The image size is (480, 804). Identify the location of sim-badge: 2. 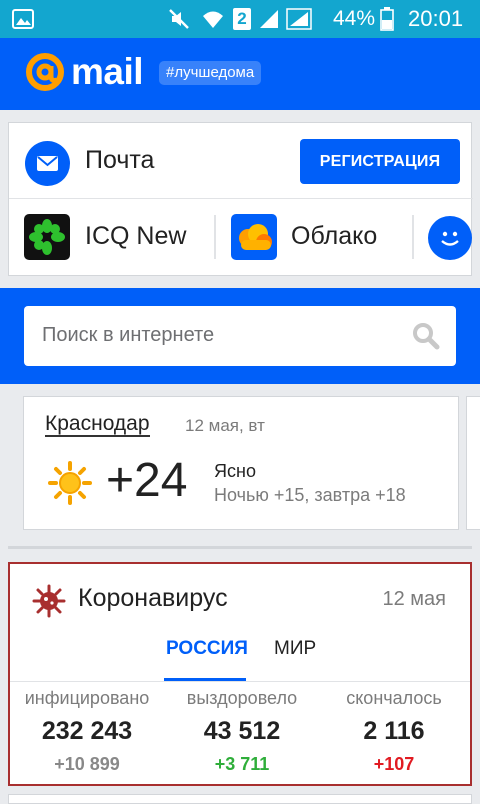
(242, 19).